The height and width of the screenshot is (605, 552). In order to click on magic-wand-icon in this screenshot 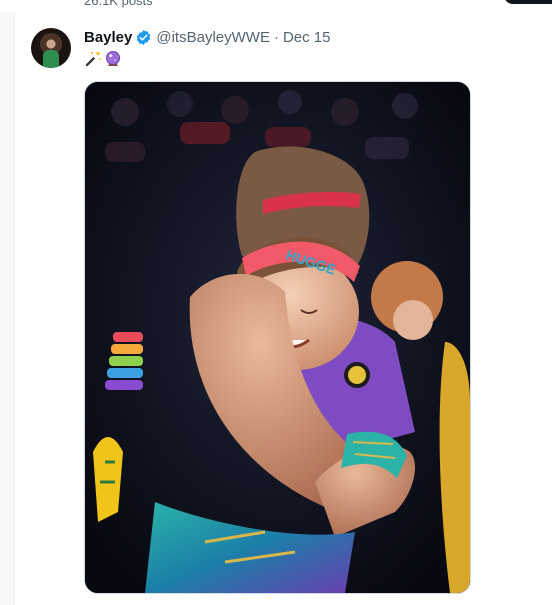, I will do `click(93, 59)`.